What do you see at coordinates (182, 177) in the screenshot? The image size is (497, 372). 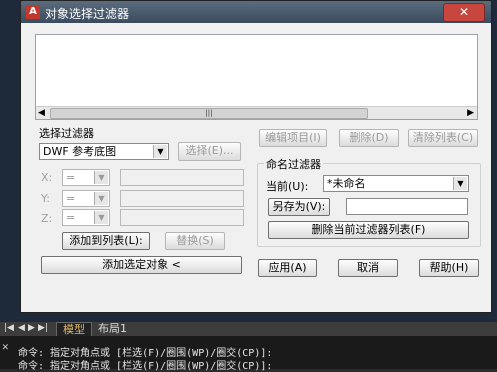 I see `x-value-field` at bounding box center [182, 177].